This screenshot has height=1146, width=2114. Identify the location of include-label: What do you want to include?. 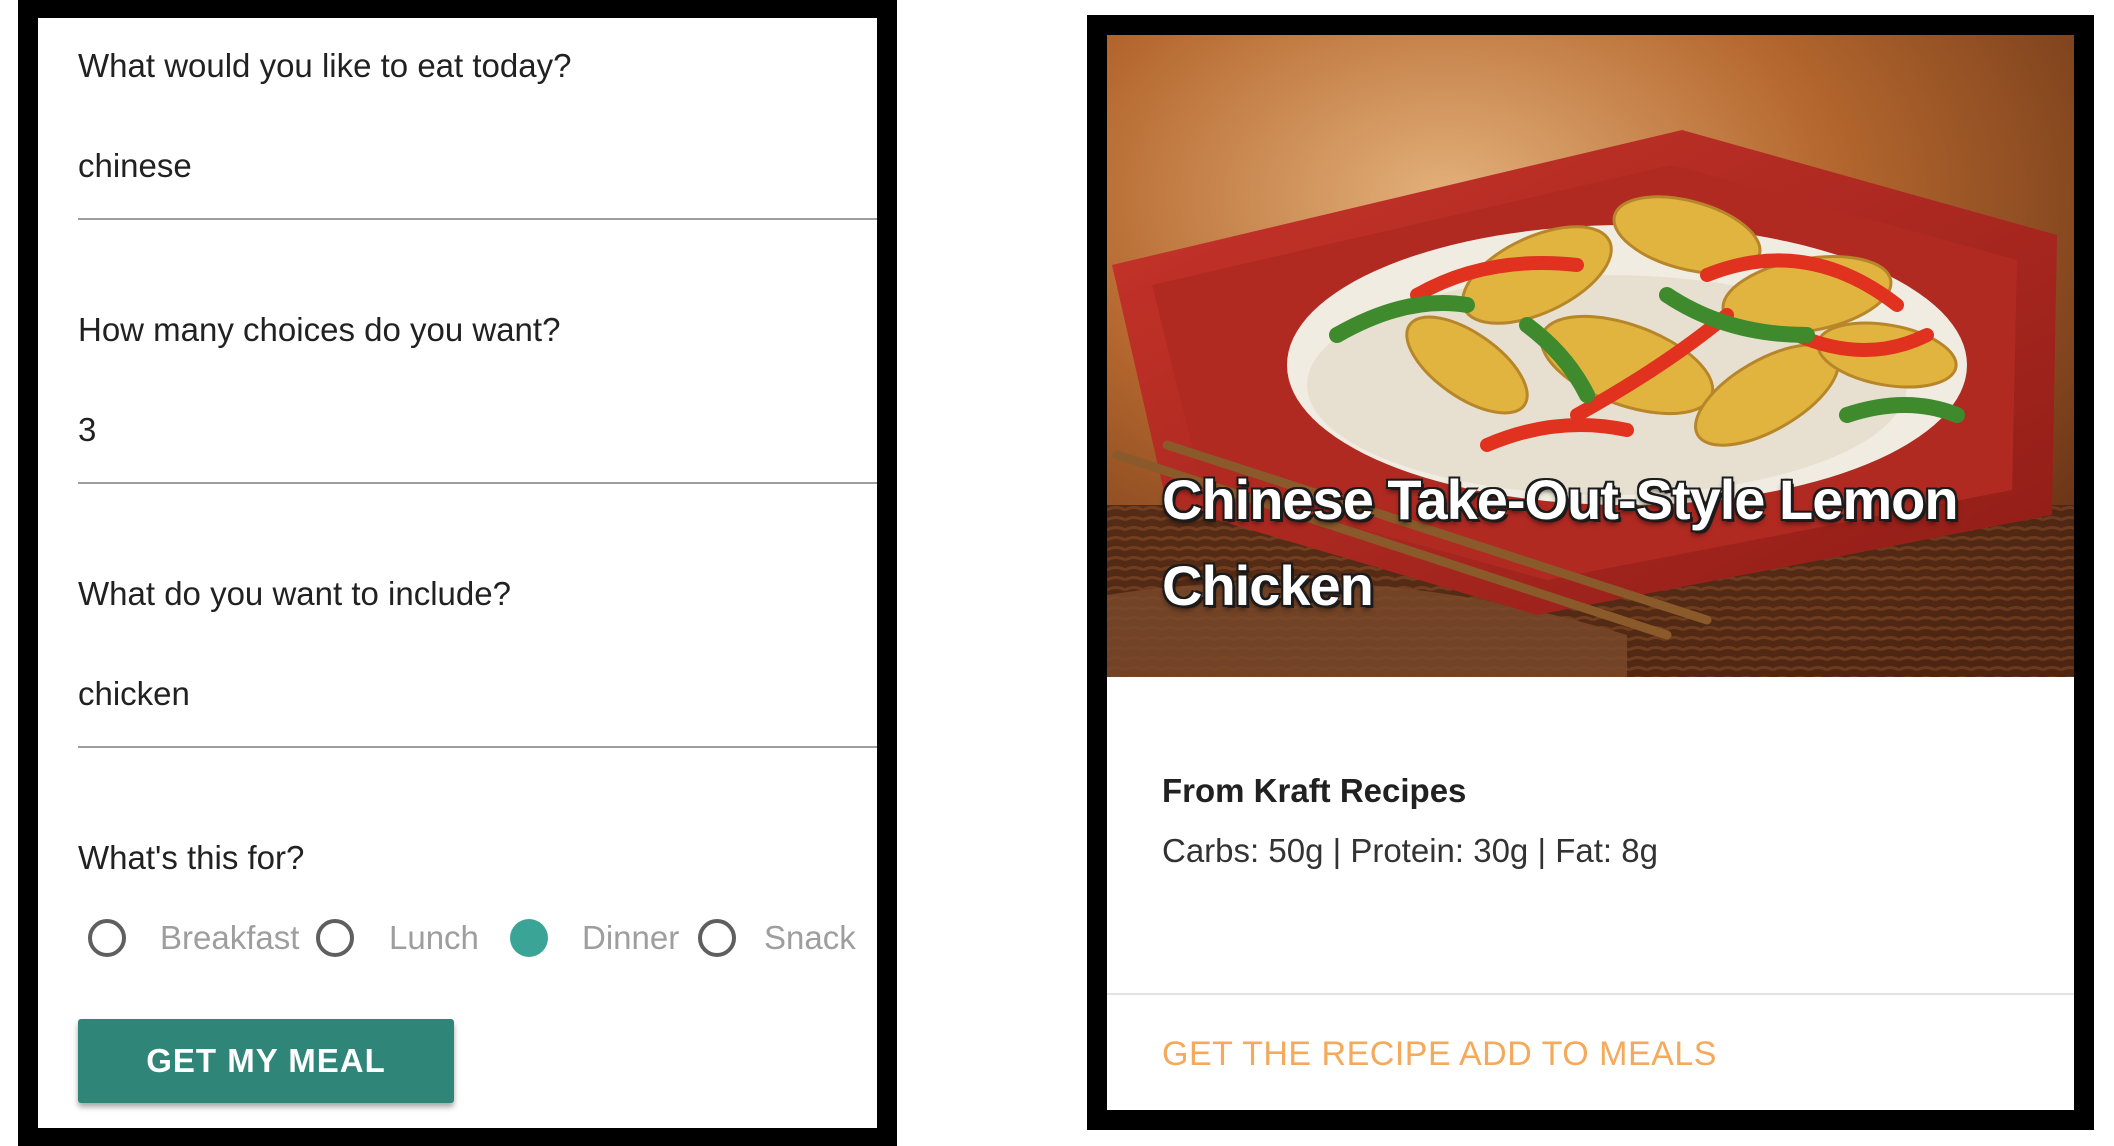
(294, 593).